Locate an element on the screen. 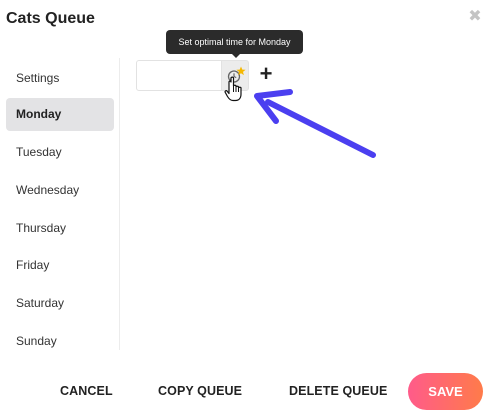 The image size is (486, 418). close-icon: ✖ is located at coordinates (475, 17).